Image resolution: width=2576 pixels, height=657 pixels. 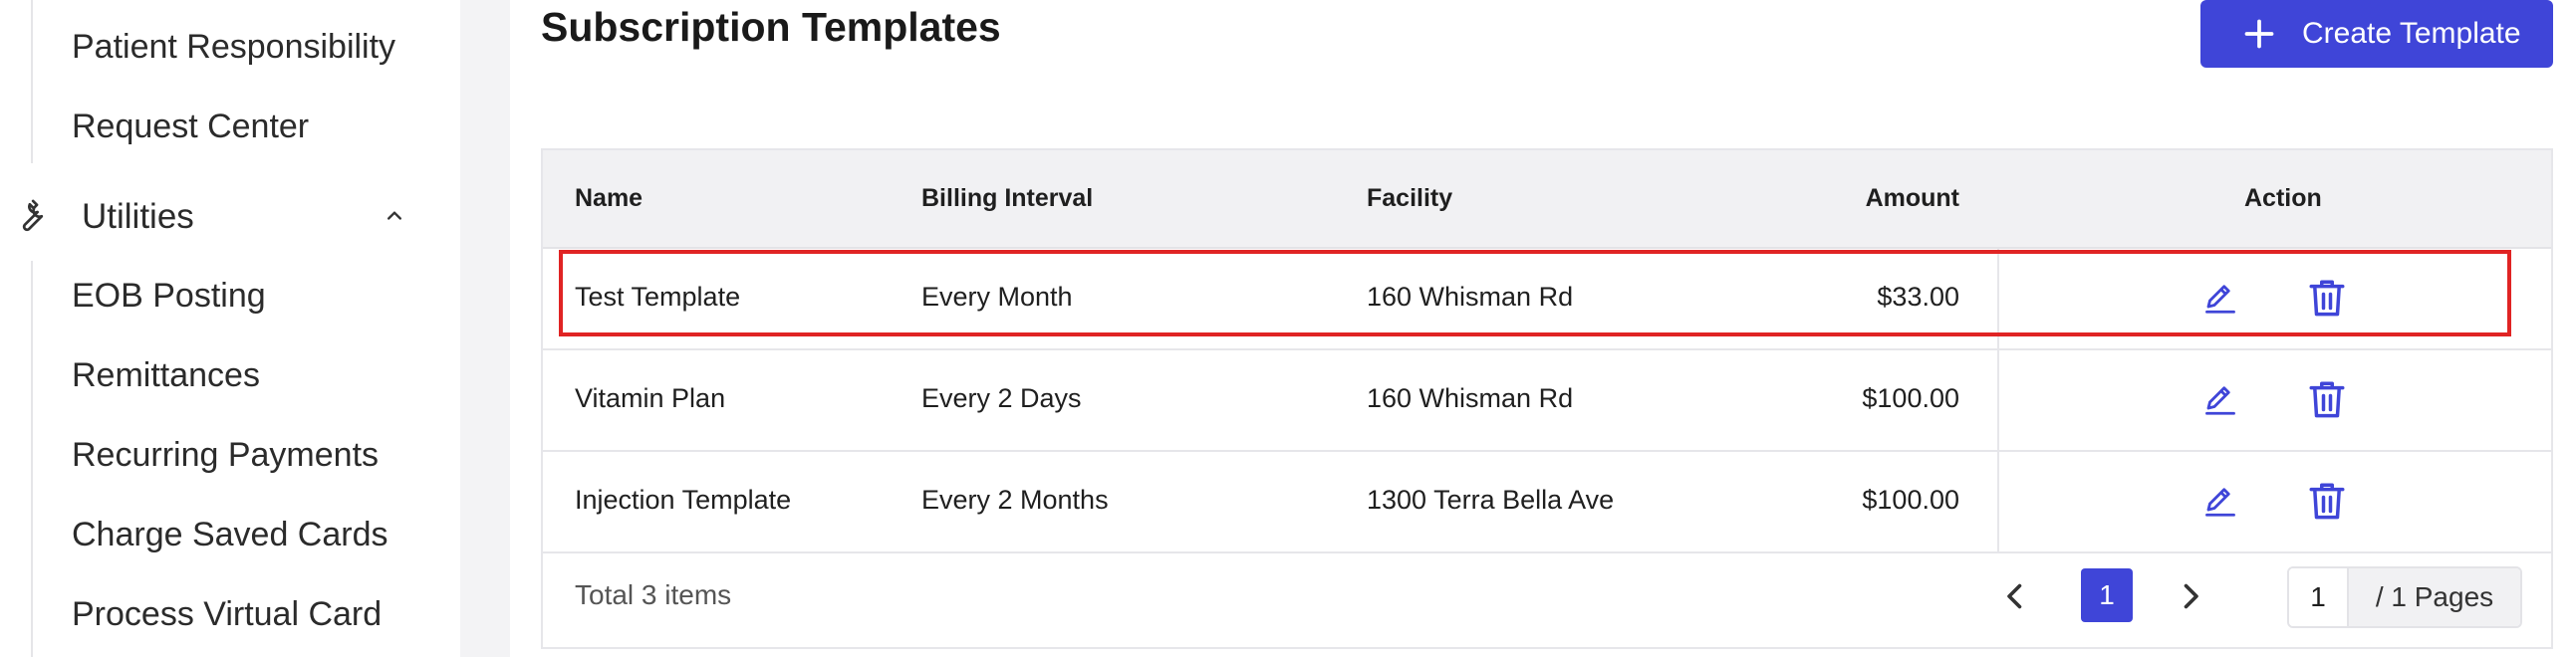 What do you see at coordinates (658, 297) in the screenshot?
I see `cell-name: Test Template` at bounding box center [658, 297].